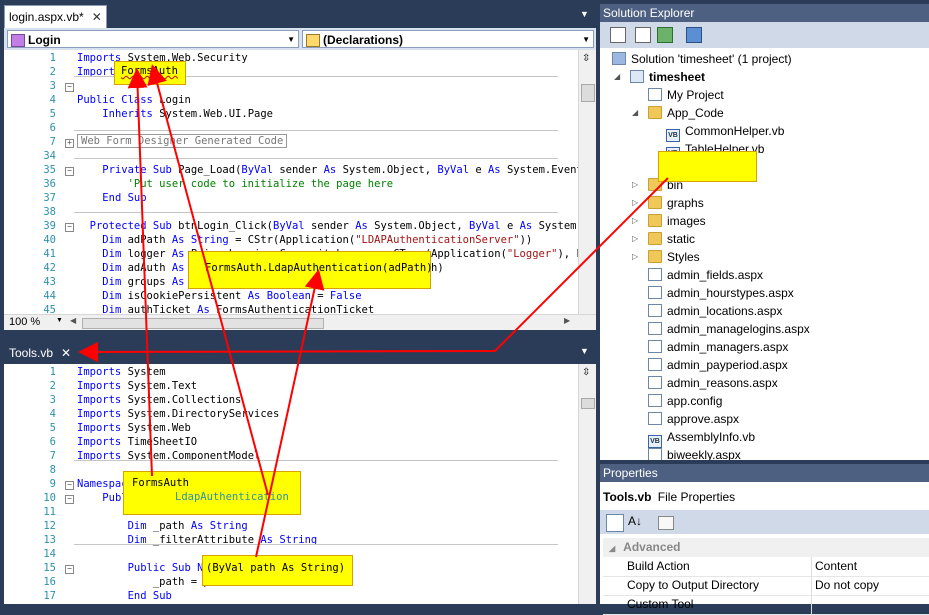 The width and height of the screenshot is (929, 615). I want to click on tree-item: Solution 'timesheet' (1 project), so click(702, 59).